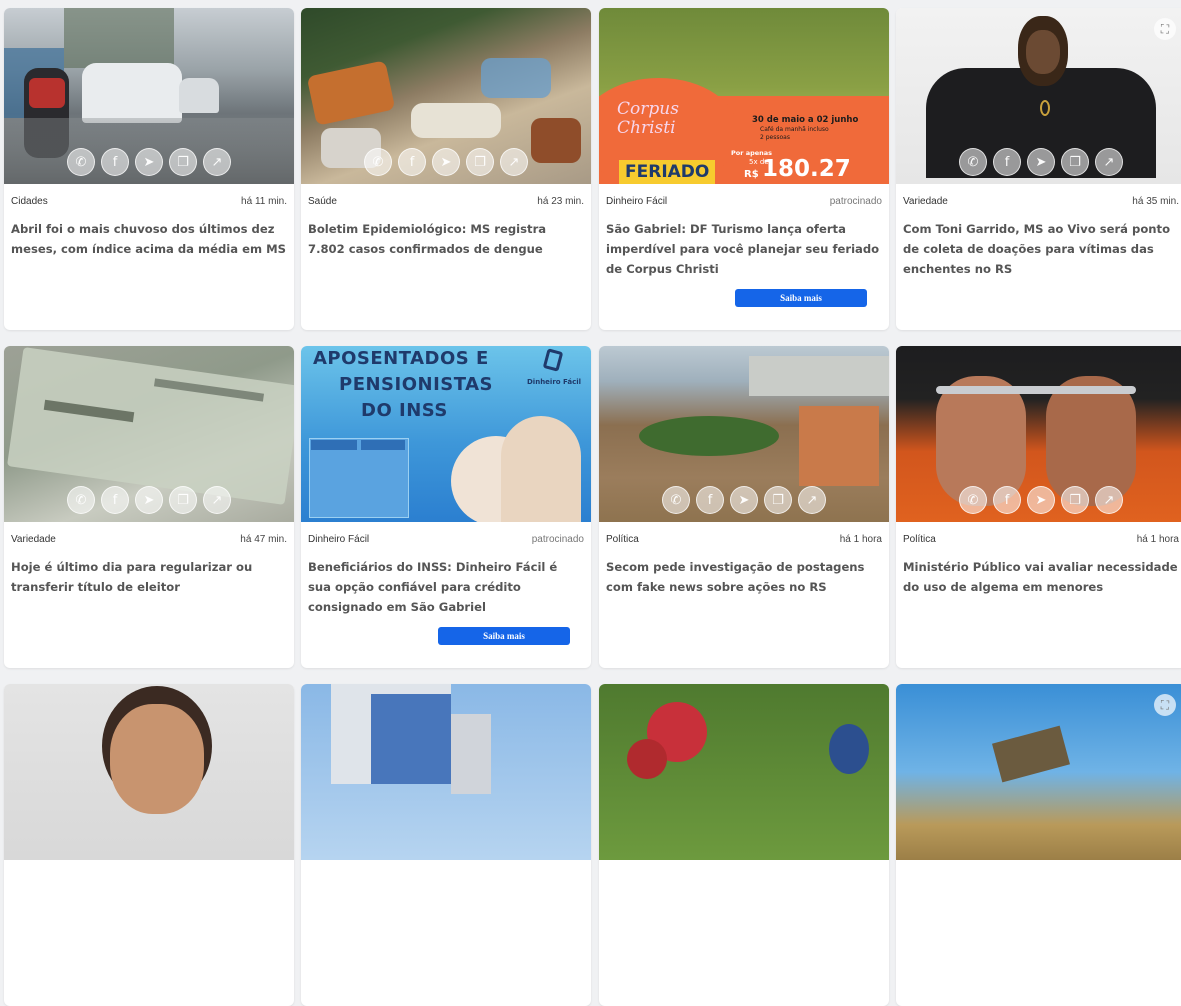  What do you see at coordinates (1038, 96) in the screenshot?
I see `news-image: ⛶ ✆ f ➤ ❐ ↗` at bounding box center [1038, 96].